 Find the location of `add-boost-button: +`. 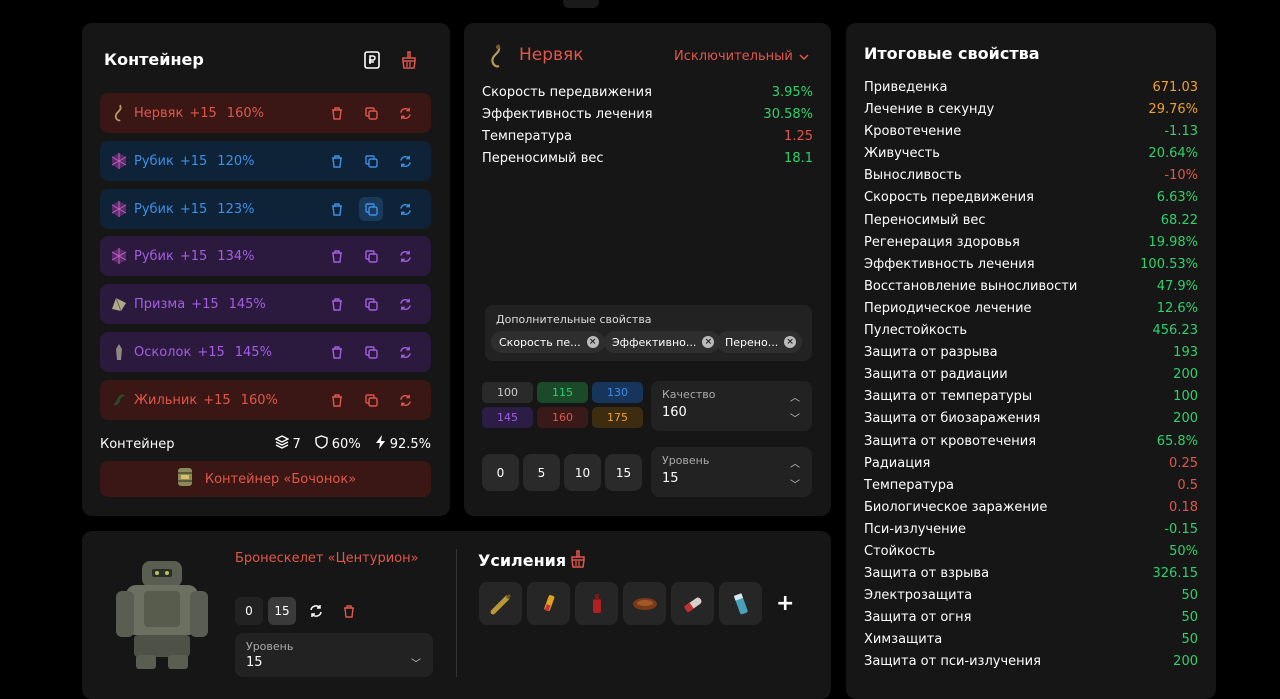

add-boost-button: + is located at coordinates (785, 603).